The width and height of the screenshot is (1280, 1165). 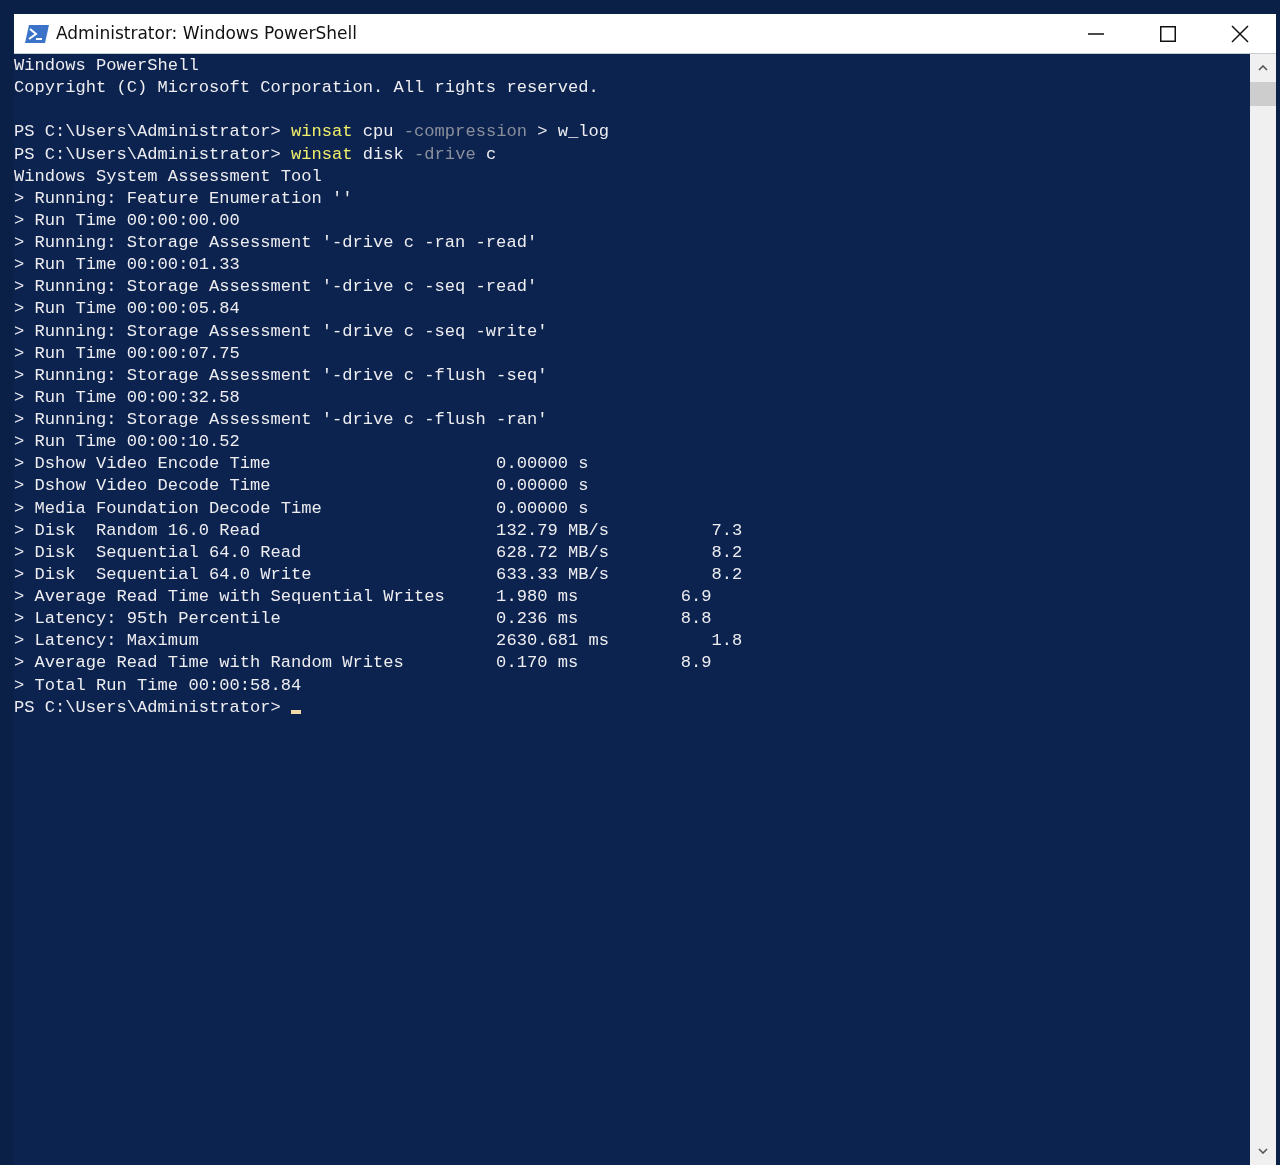 What do you see at coordinates (127, 309) in the screenshot?
I see `console-line: > Run Time 00:00:05.84` at bounding box center [127, 309].